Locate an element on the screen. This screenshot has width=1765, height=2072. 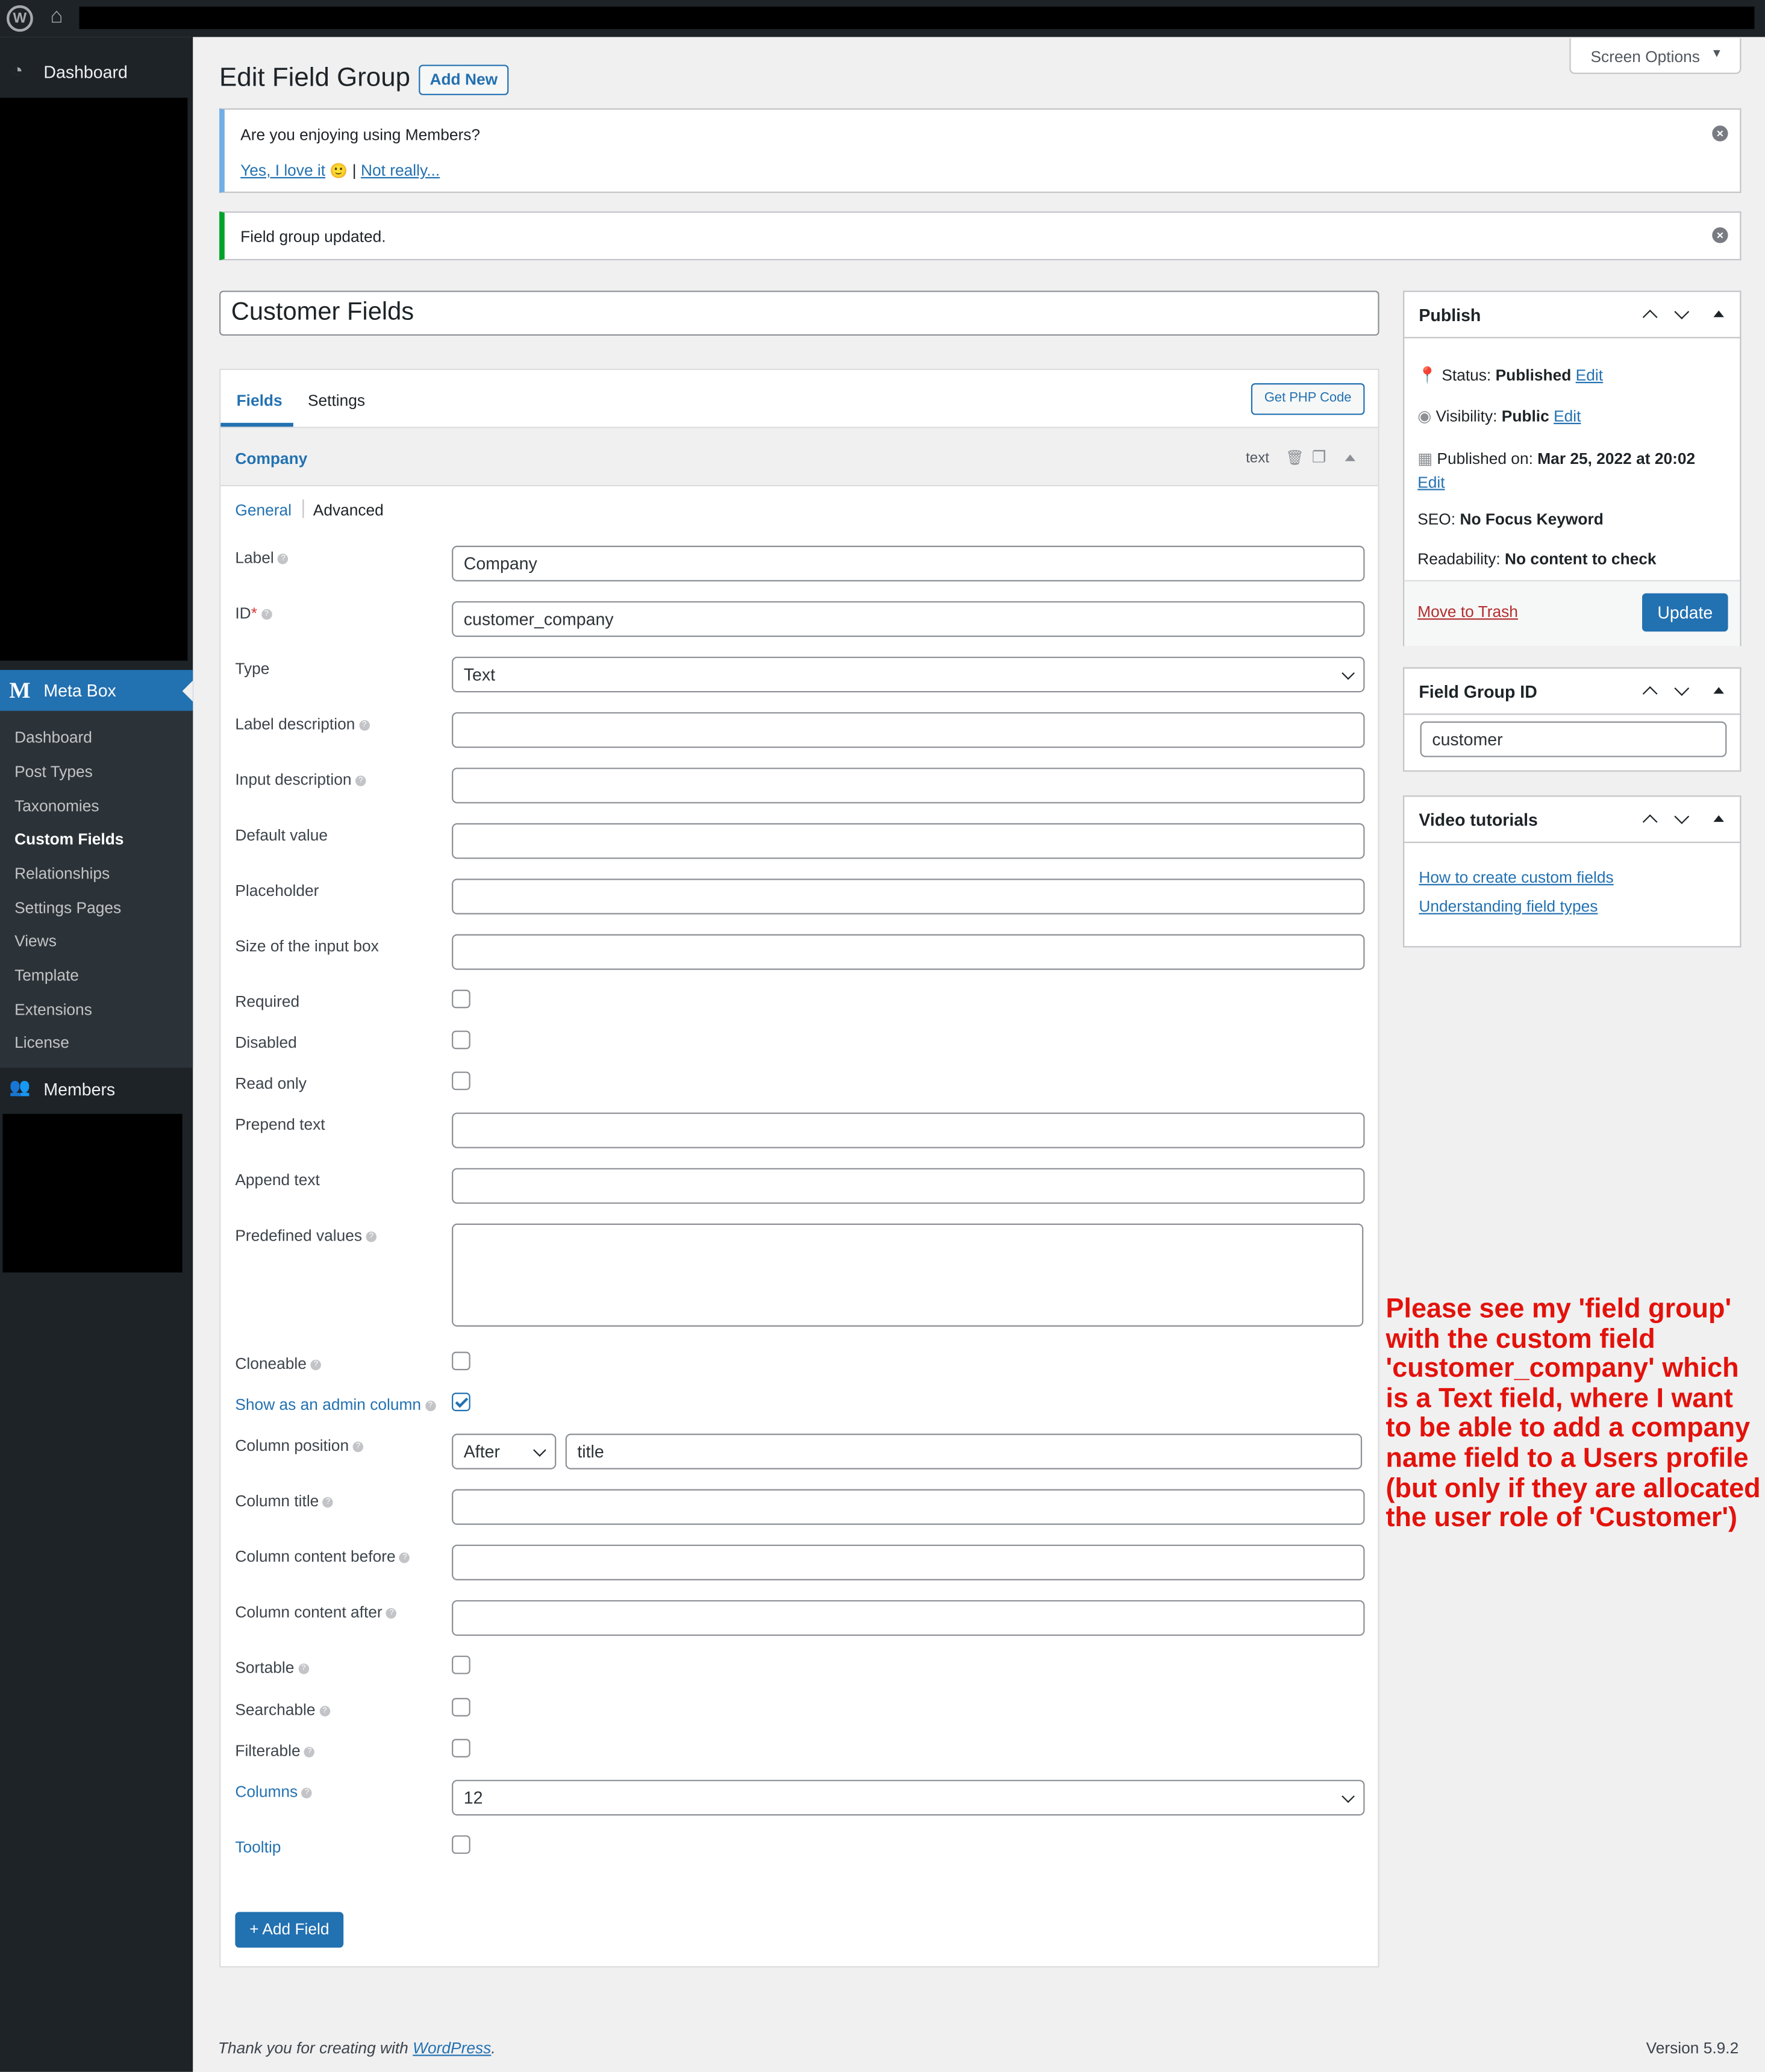
disabled-checkbox is located at coordinates (461, 1040).